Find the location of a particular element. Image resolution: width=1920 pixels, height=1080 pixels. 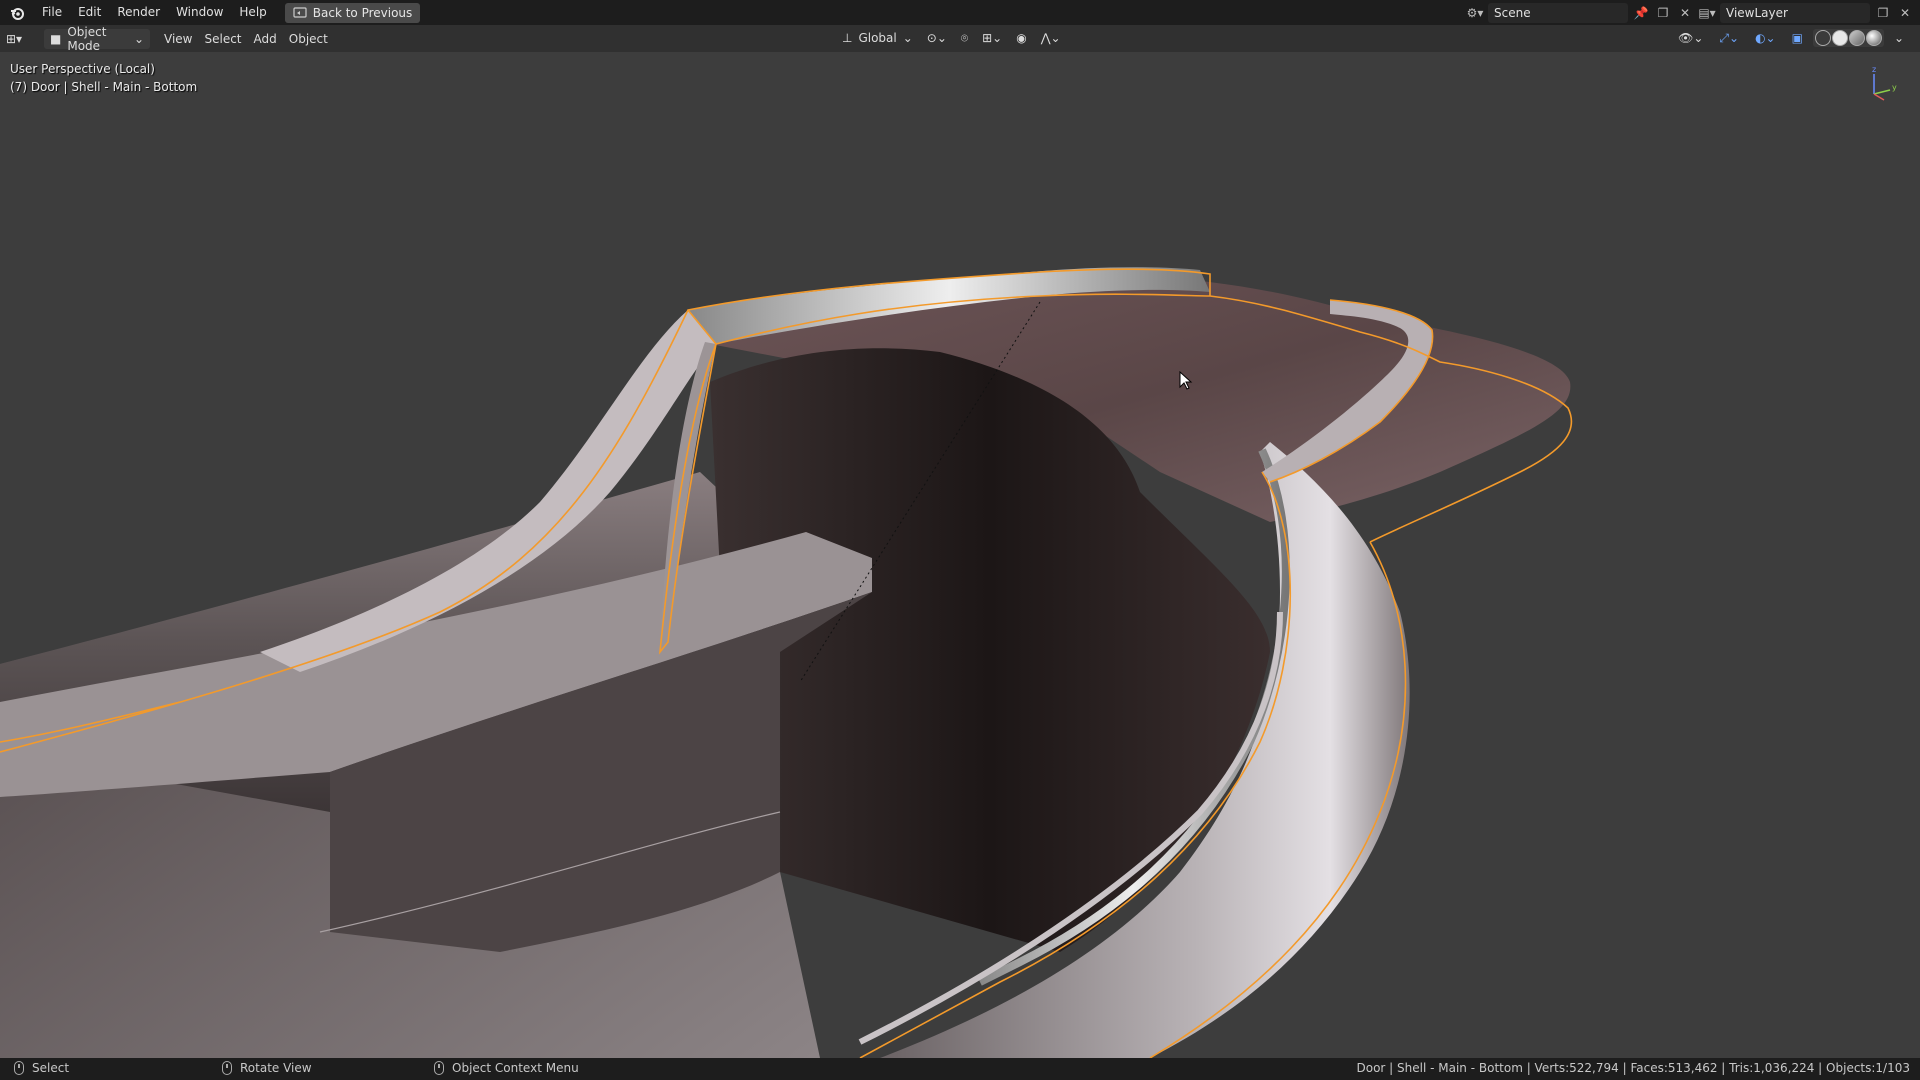

shading-modes is located at coordinates (1848, 38).